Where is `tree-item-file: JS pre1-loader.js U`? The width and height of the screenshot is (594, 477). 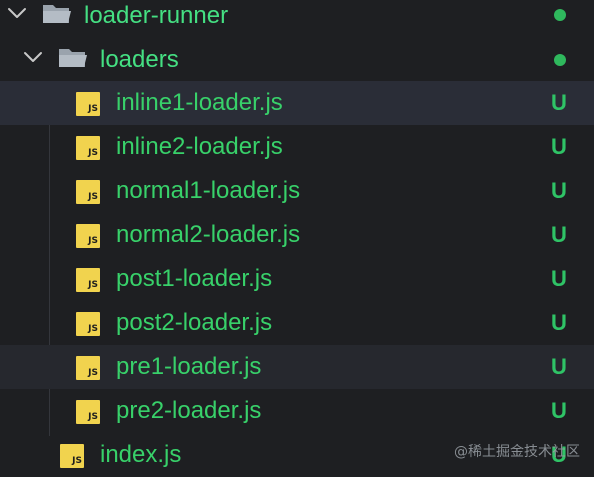 tree-item-file: JS pre1-loader.js U is located at coordinates (297, 367).